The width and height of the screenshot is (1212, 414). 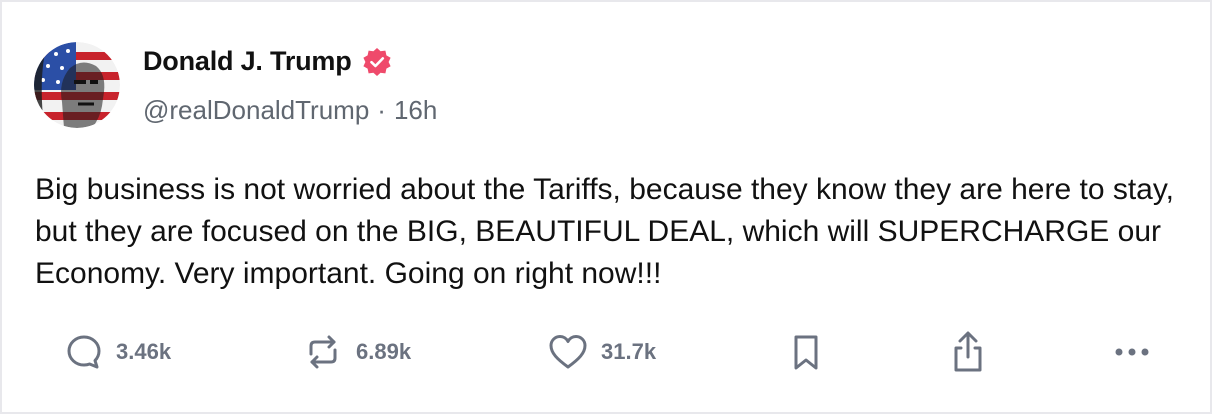 I want to click on reply-button: 3.46k, so click(x=117, y=352).